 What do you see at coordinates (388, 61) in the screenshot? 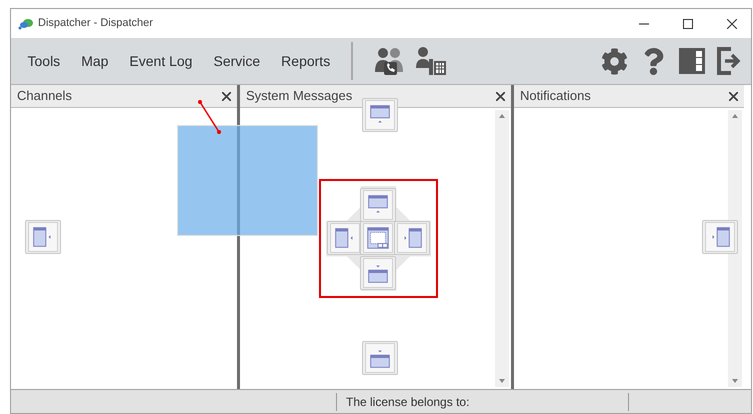
I see `contacts-phone-icon` at bounding box center [388, 61].